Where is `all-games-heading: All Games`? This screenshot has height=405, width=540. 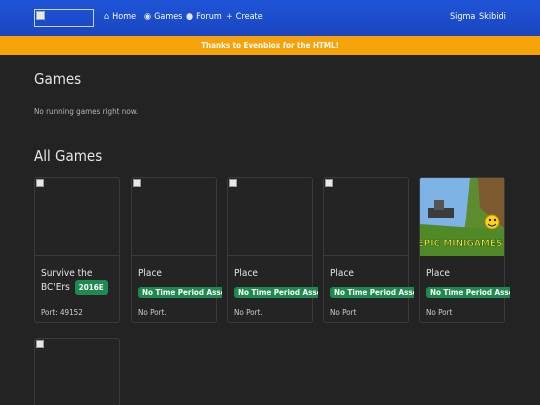
all-games-heading: All Games is located at coordinates (68, 156).